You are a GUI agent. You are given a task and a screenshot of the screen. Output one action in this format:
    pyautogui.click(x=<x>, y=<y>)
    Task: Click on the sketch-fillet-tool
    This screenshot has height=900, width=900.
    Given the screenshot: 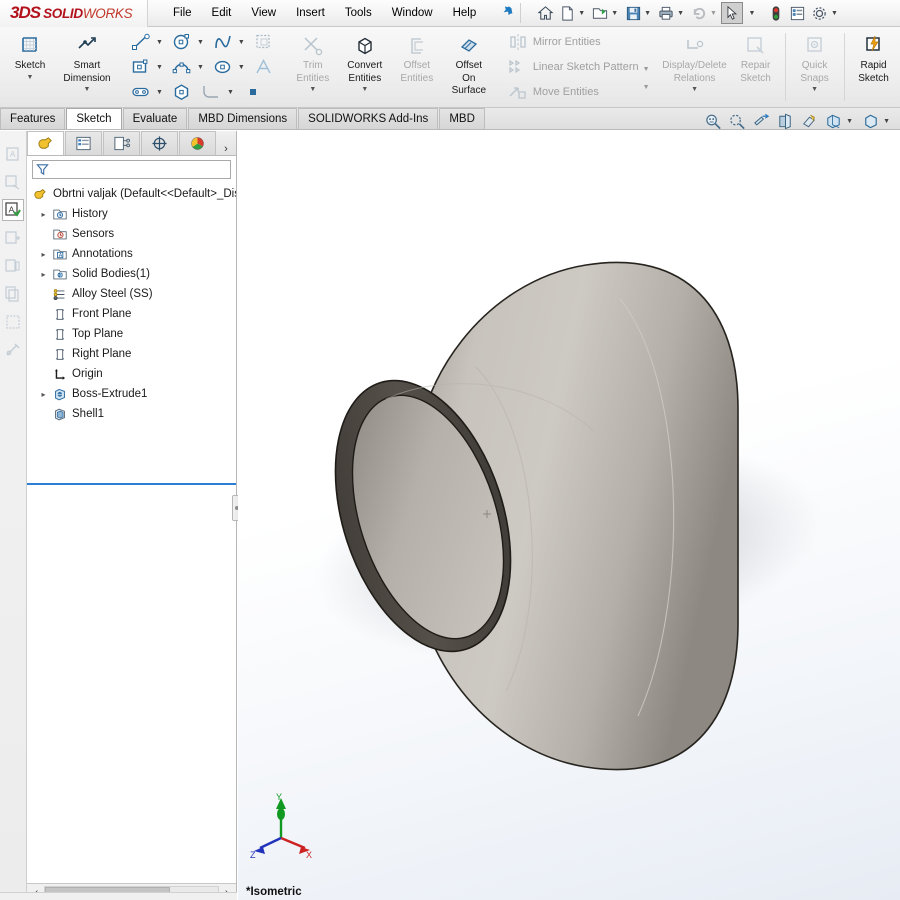 What is the action you would take?
    pyautogui.click(x=212, y=92)
    